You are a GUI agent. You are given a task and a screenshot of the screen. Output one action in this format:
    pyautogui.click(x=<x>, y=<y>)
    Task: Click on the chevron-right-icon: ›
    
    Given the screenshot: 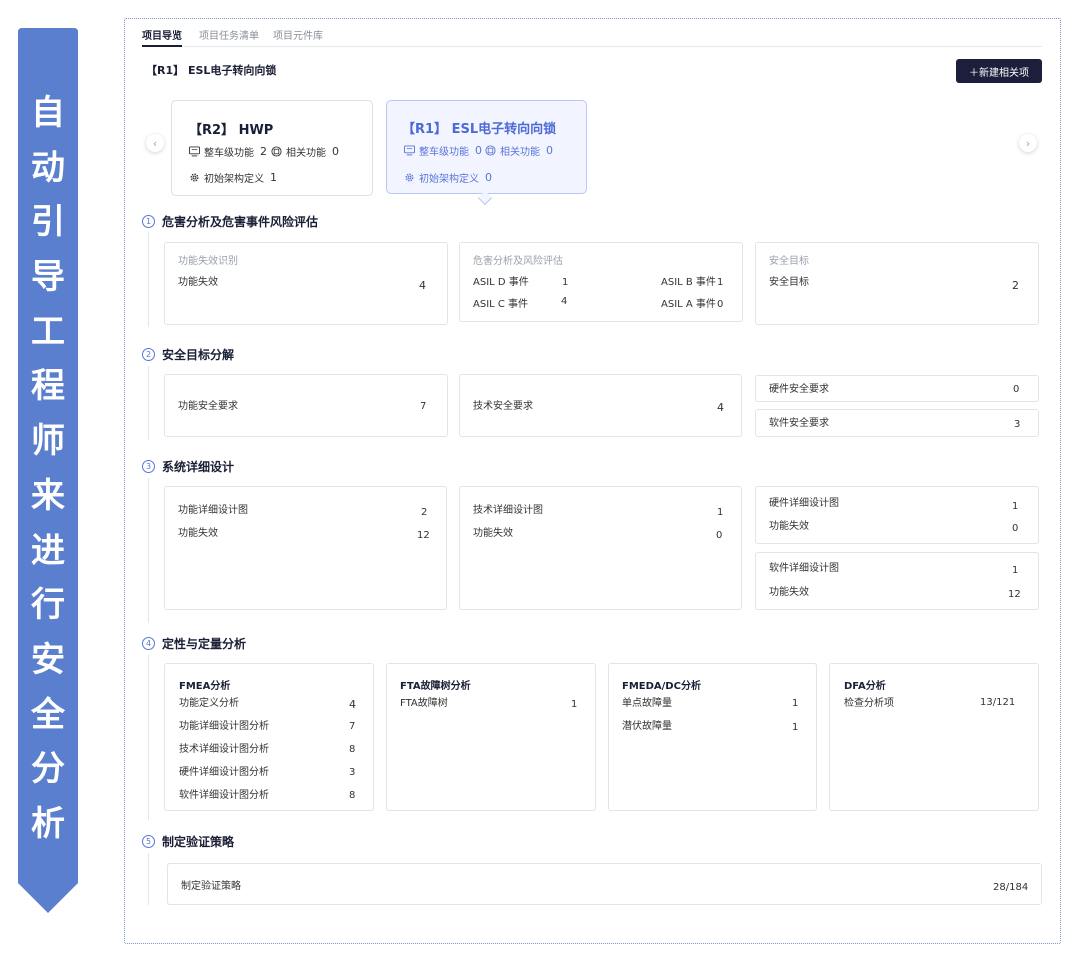 What is the action you would take?
    pyautogui.click(x=1028, y=143)
    